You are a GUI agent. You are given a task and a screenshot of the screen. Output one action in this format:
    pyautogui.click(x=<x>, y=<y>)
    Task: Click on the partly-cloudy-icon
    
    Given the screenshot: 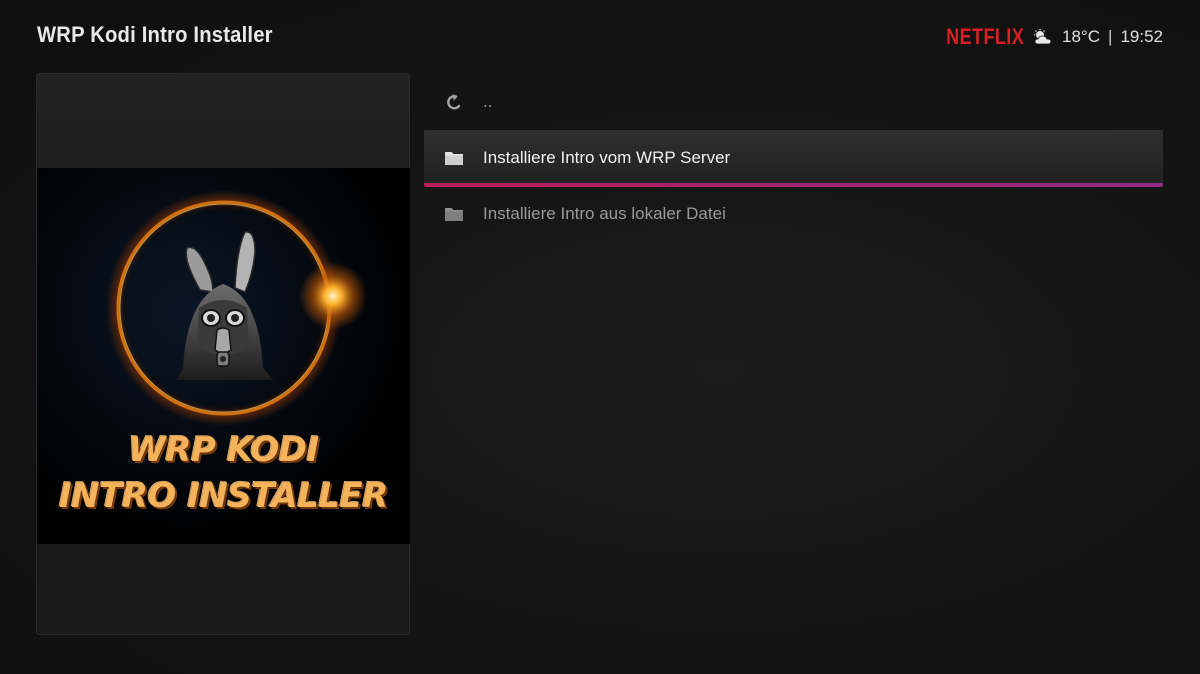 What is the action you would take?
    pyautogui.click(x=1043, y=37)
    